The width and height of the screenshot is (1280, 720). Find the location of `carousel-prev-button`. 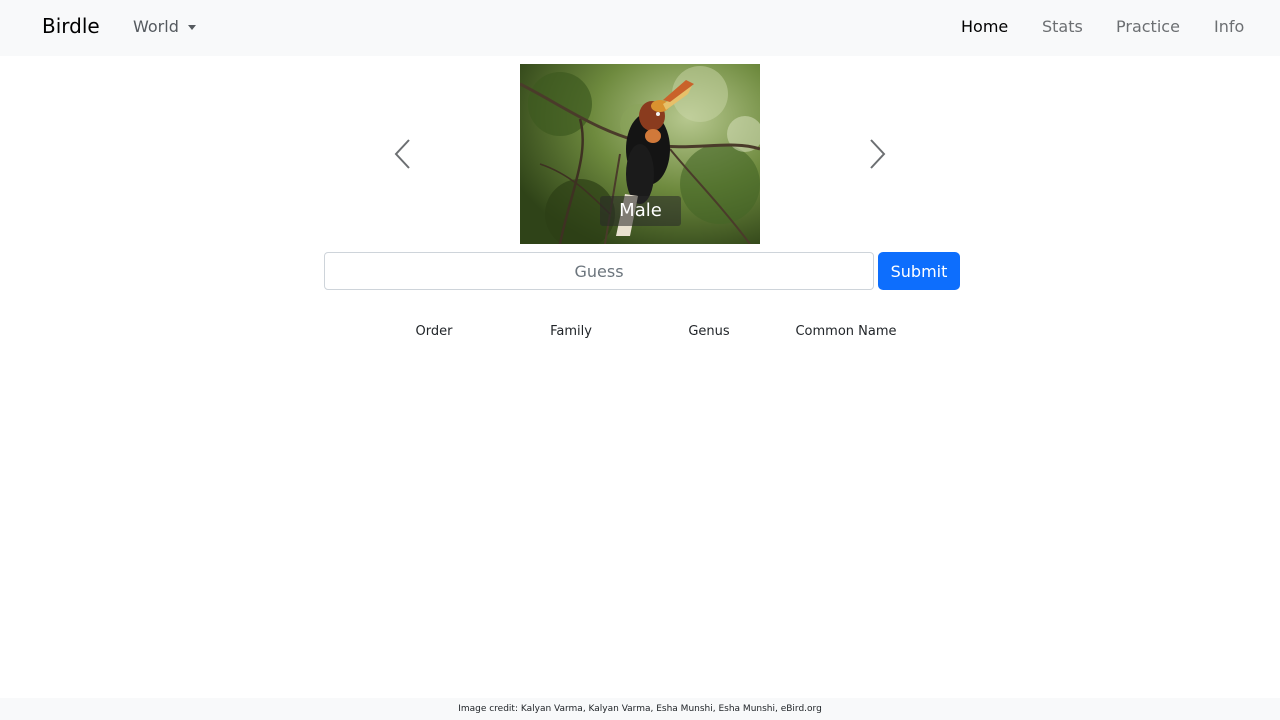

carousel-prev-button is located at coordinates (403, 154).